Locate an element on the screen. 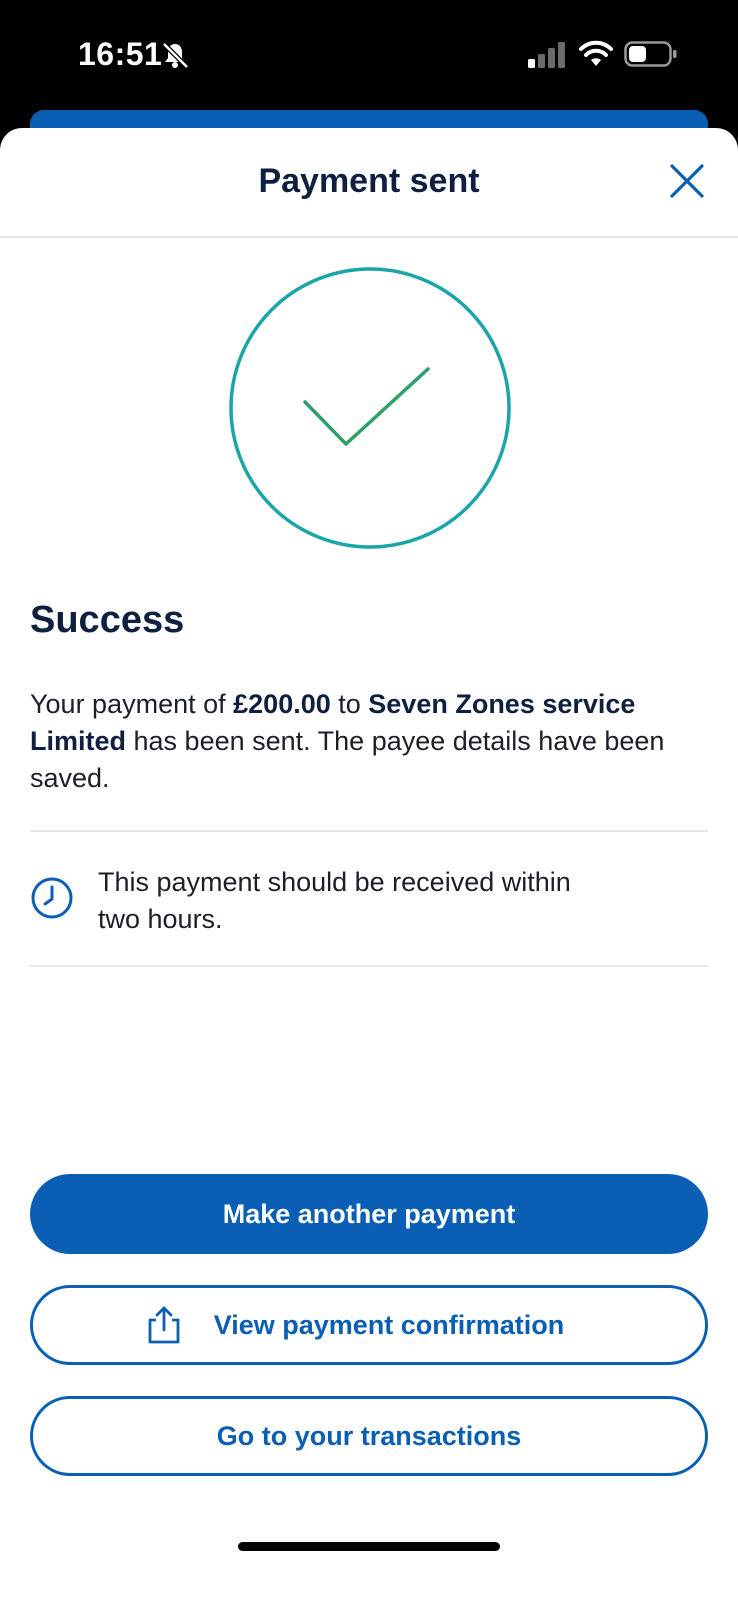 The image size is (738, 1600). share-icon is located at coordinates (164, 1325).